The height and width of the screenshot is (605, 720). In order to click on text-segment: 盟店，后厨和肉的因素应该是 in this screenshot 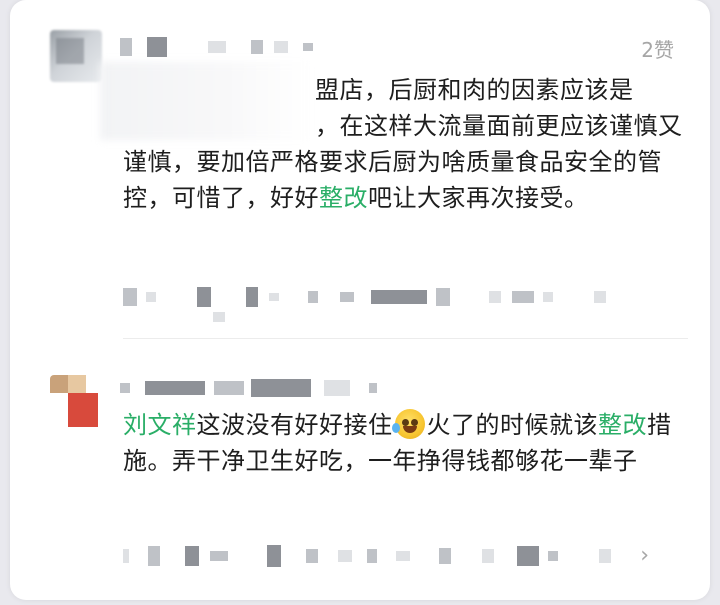, I will do `click(474, 90)`.